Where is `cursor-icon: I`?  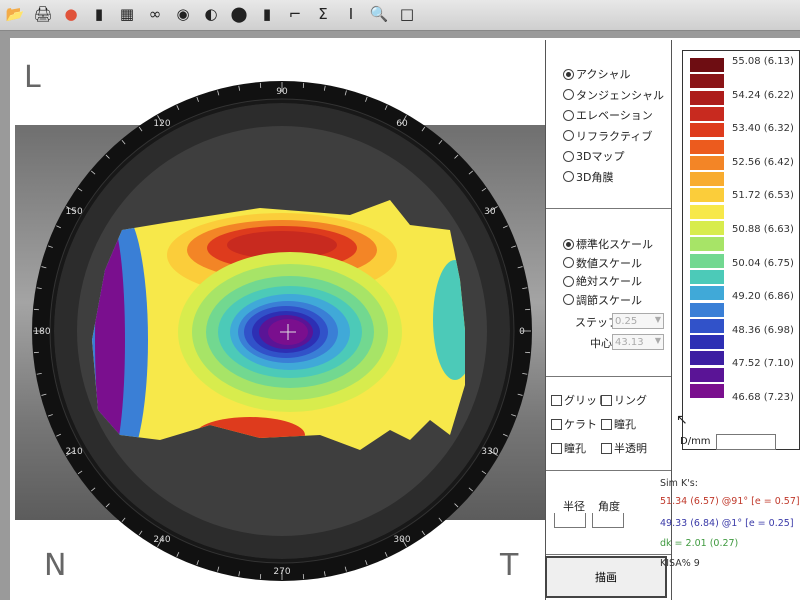 cursor-icon: I is located at coordinates (351, 14).